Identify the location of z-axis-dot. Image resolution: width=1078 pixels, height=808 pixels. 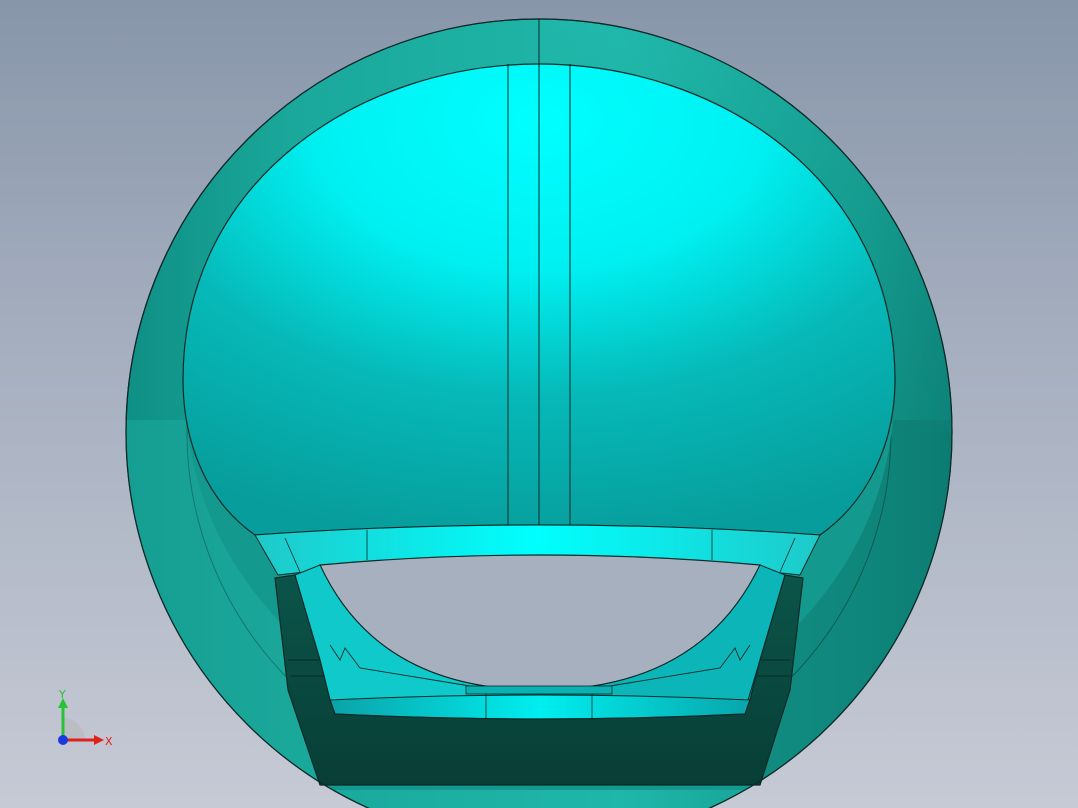
(63, 740).